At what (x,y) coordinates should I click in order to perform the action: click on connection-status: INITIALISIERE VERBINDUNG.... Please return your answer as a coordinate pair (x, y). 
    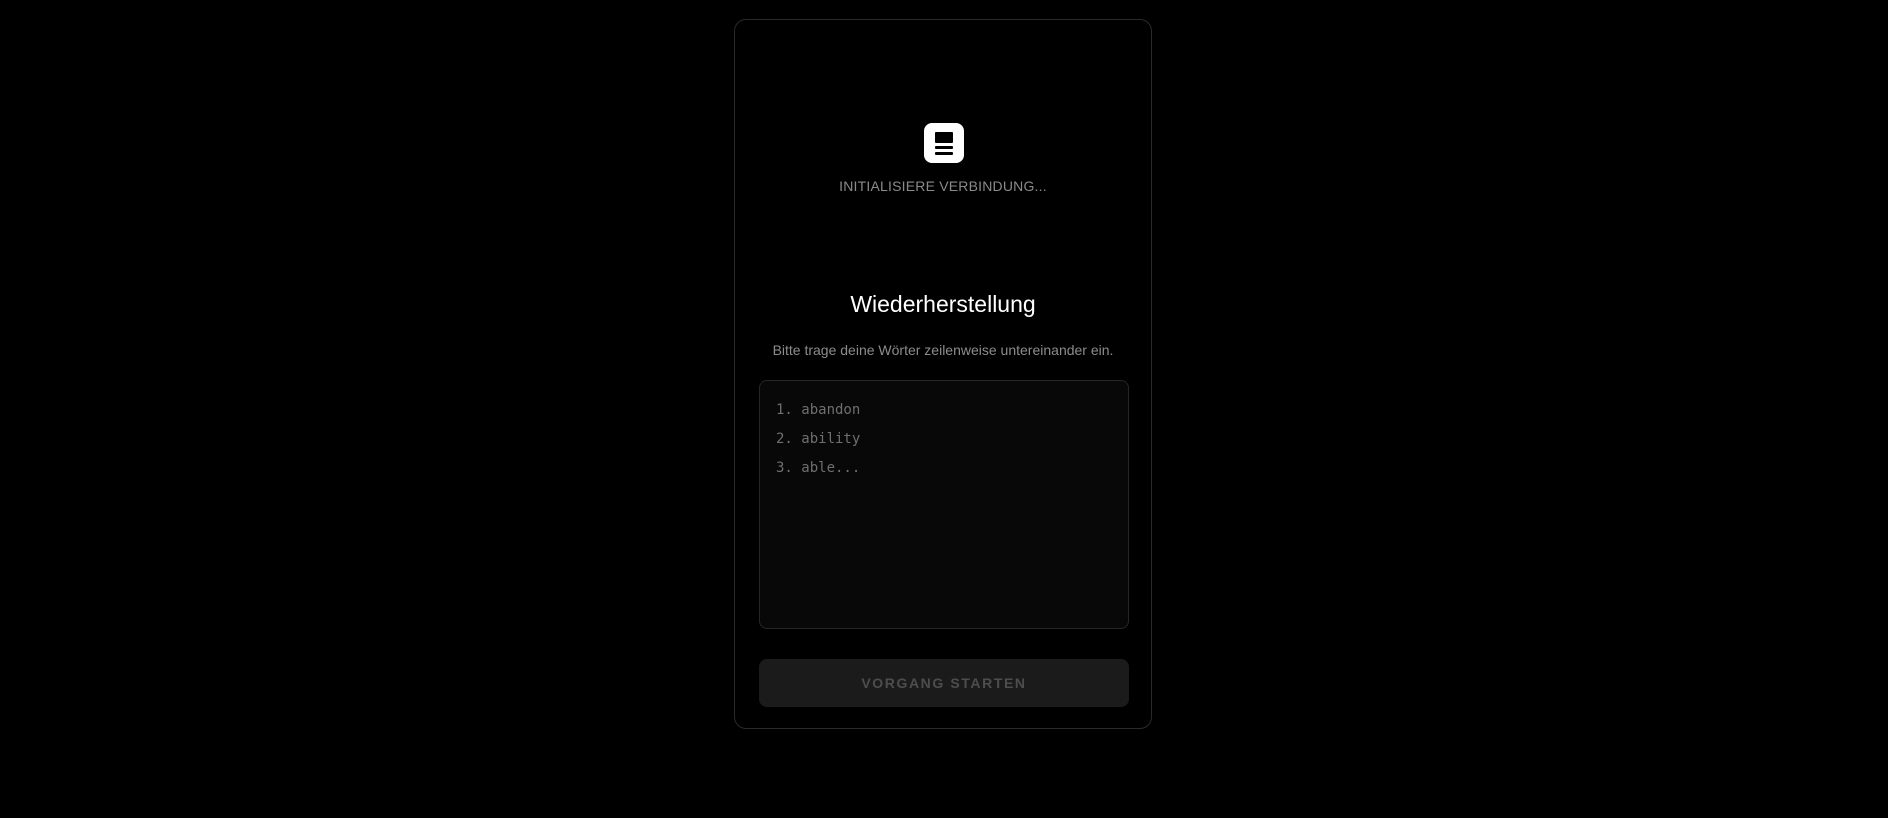
    Looking at the image, I should click on (943, 186).